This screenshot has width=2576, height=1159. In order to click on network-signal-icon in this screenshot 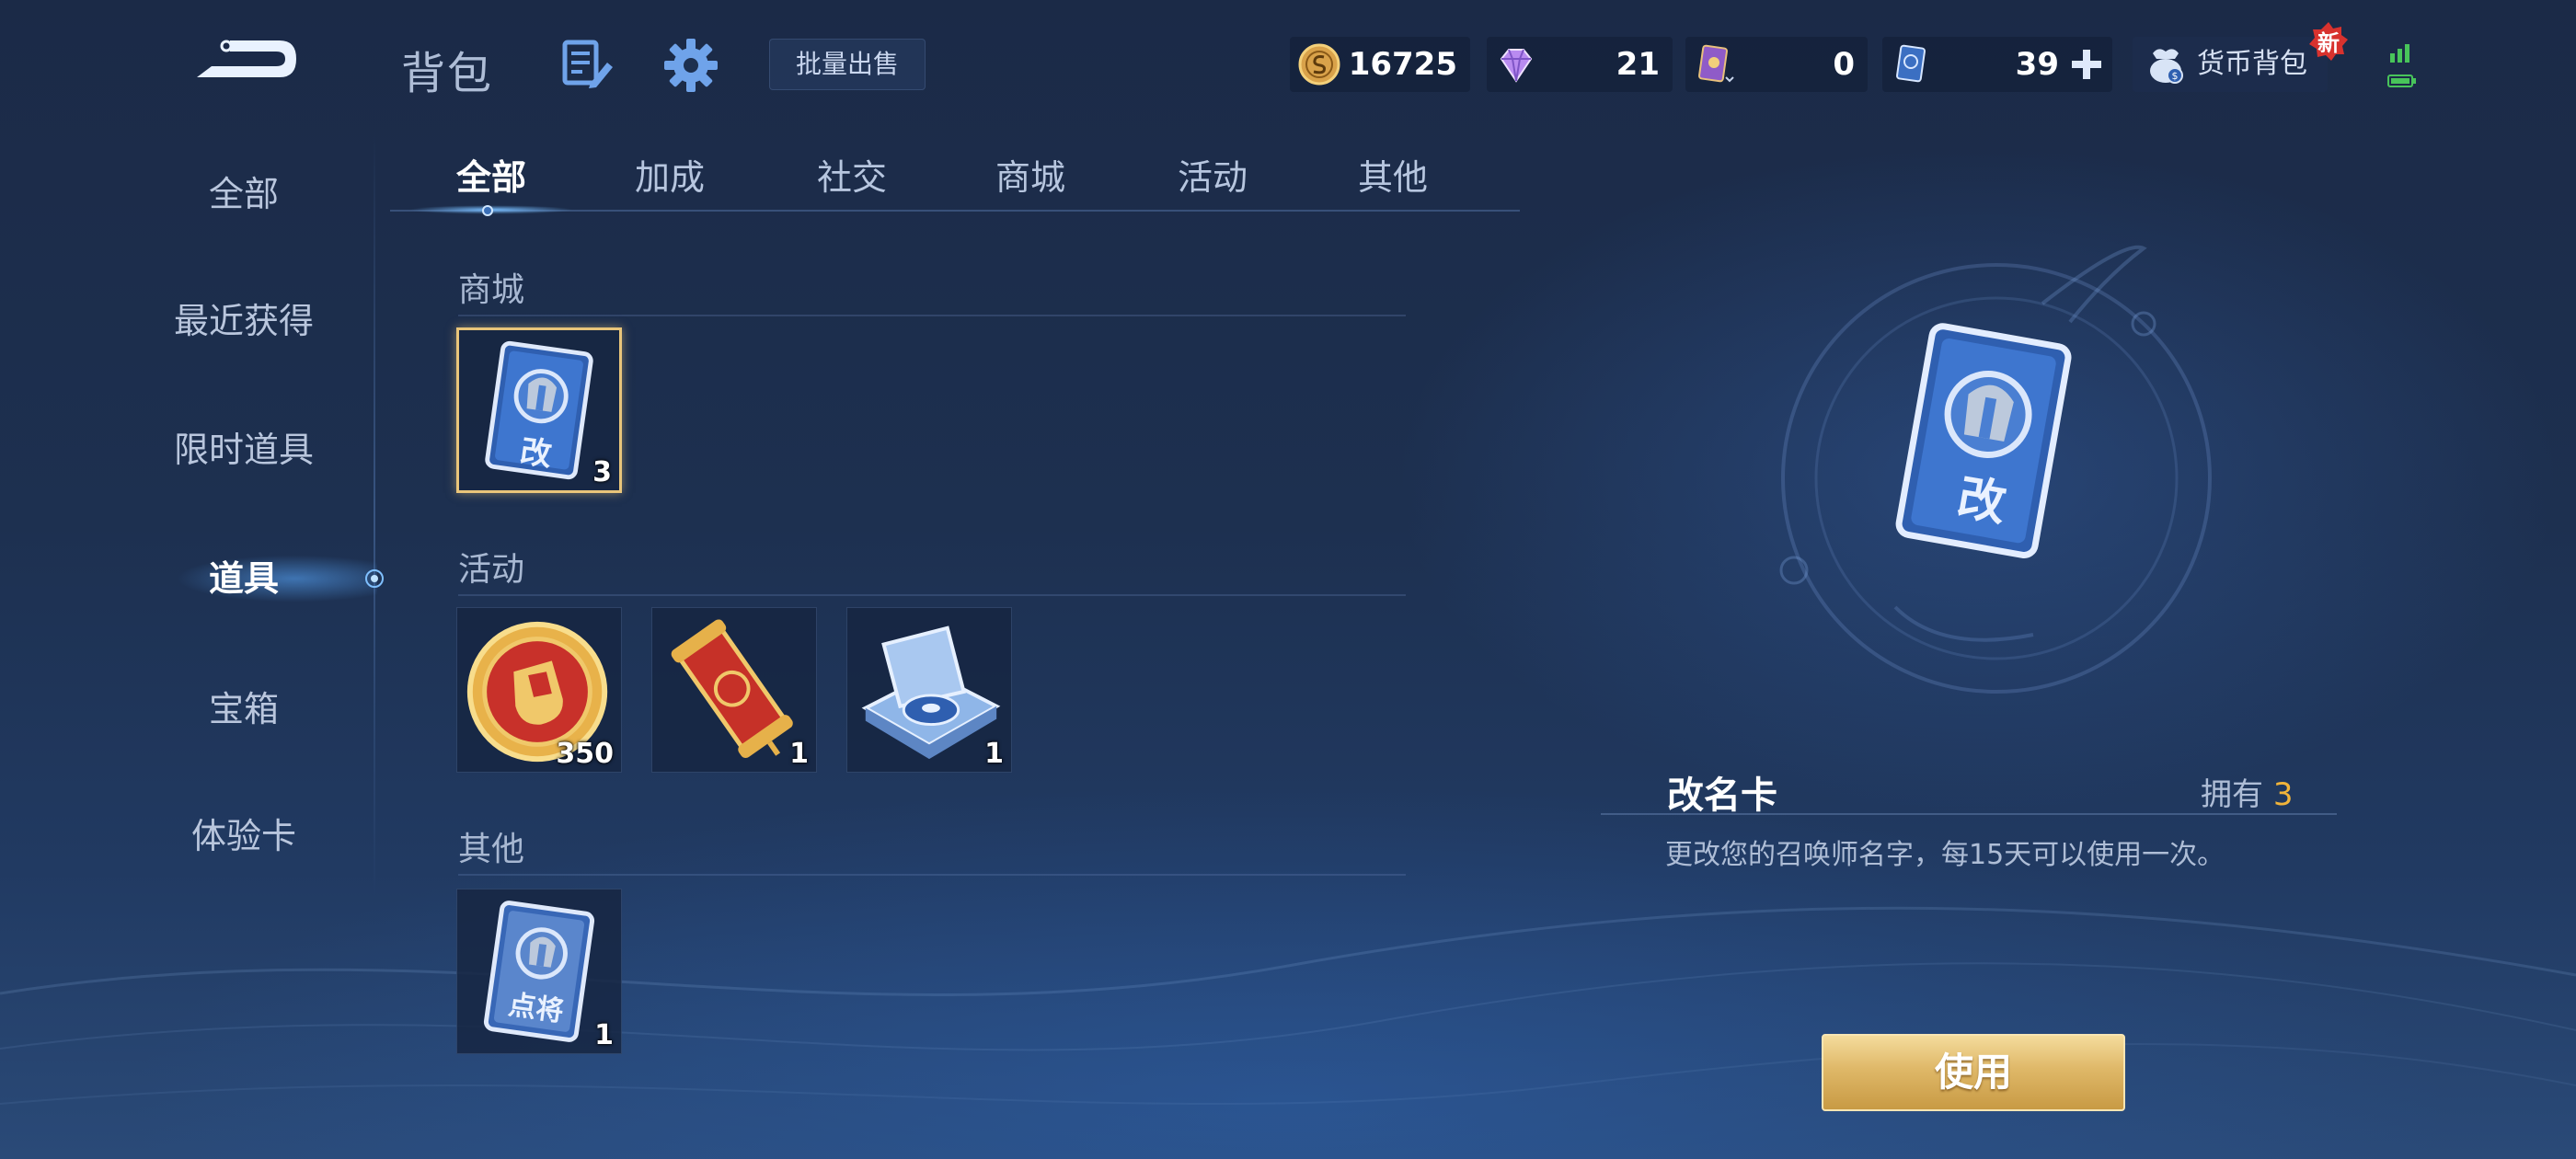, I will do `click(2402, 66)`.